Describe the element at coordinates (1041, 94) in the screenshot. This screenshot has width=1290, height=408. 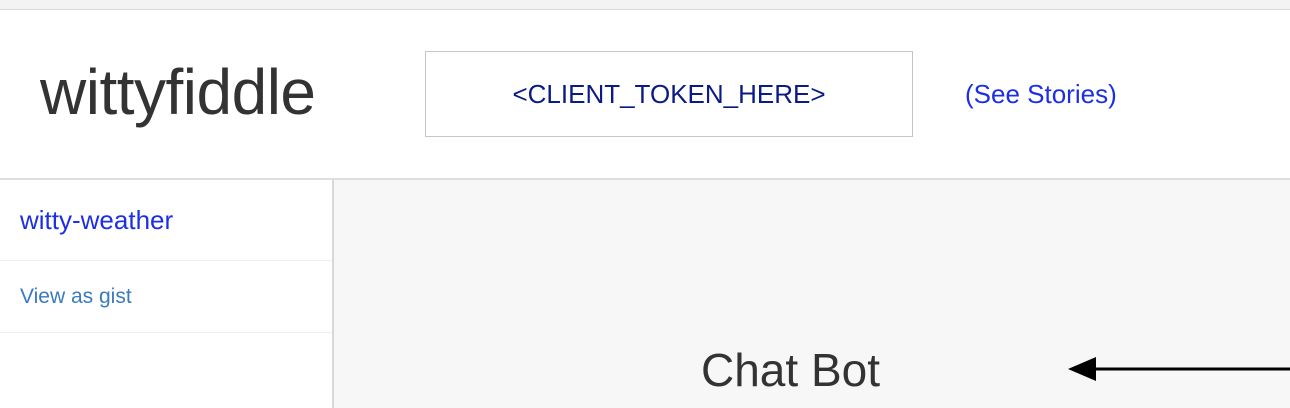
I see `see-stories-link: (See Stories)` at that location.